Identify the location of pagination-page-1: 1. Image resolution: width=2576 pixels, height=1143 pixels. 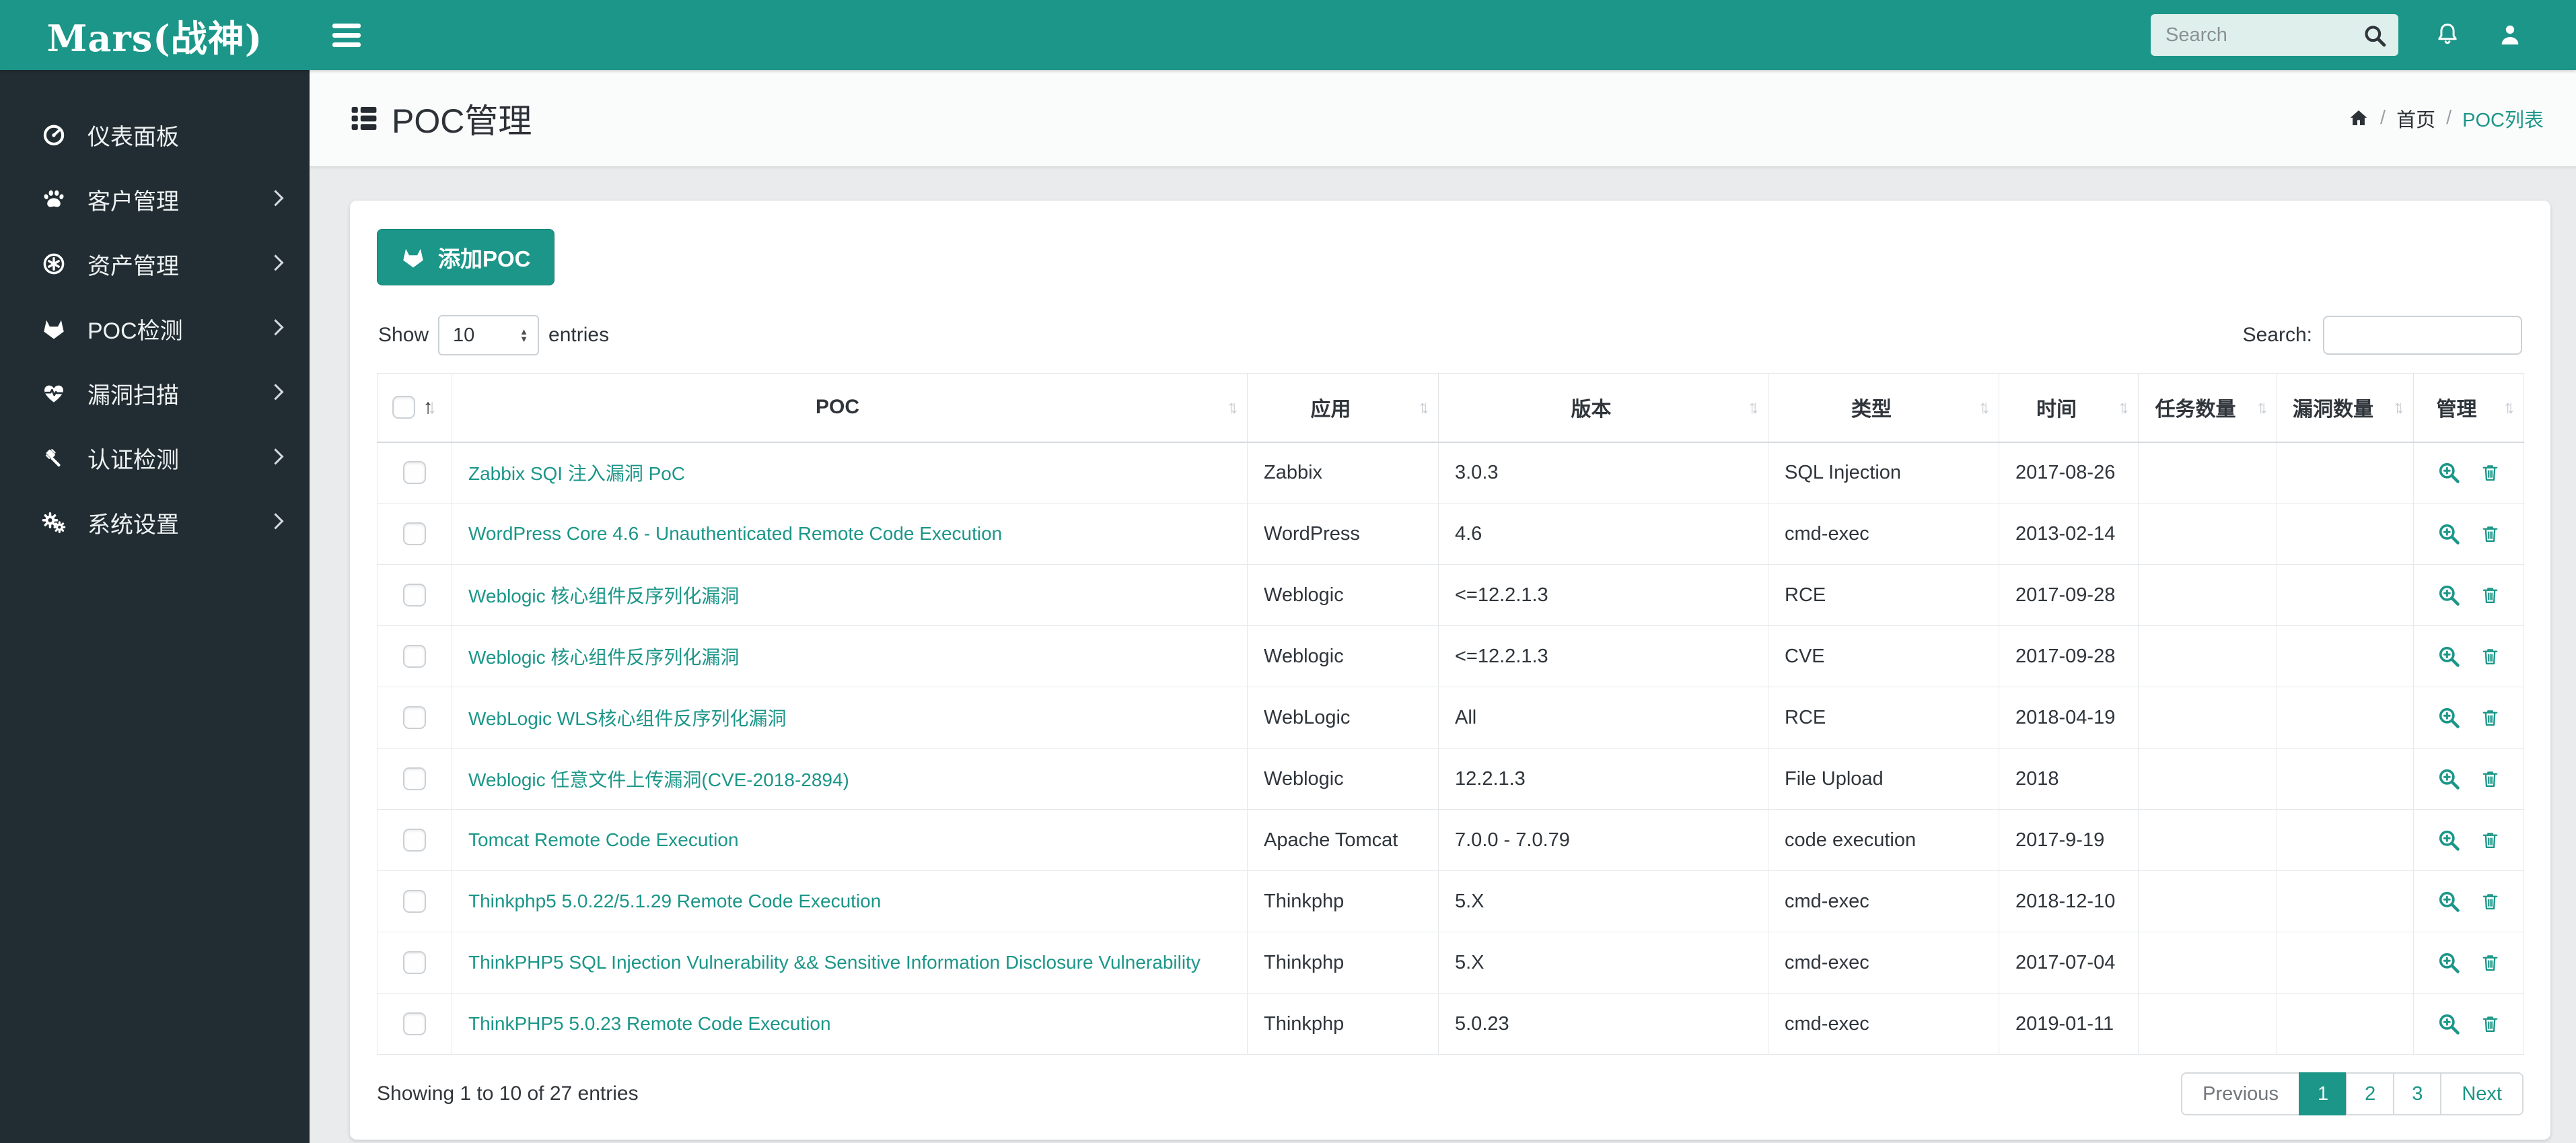
(2323, 1093).